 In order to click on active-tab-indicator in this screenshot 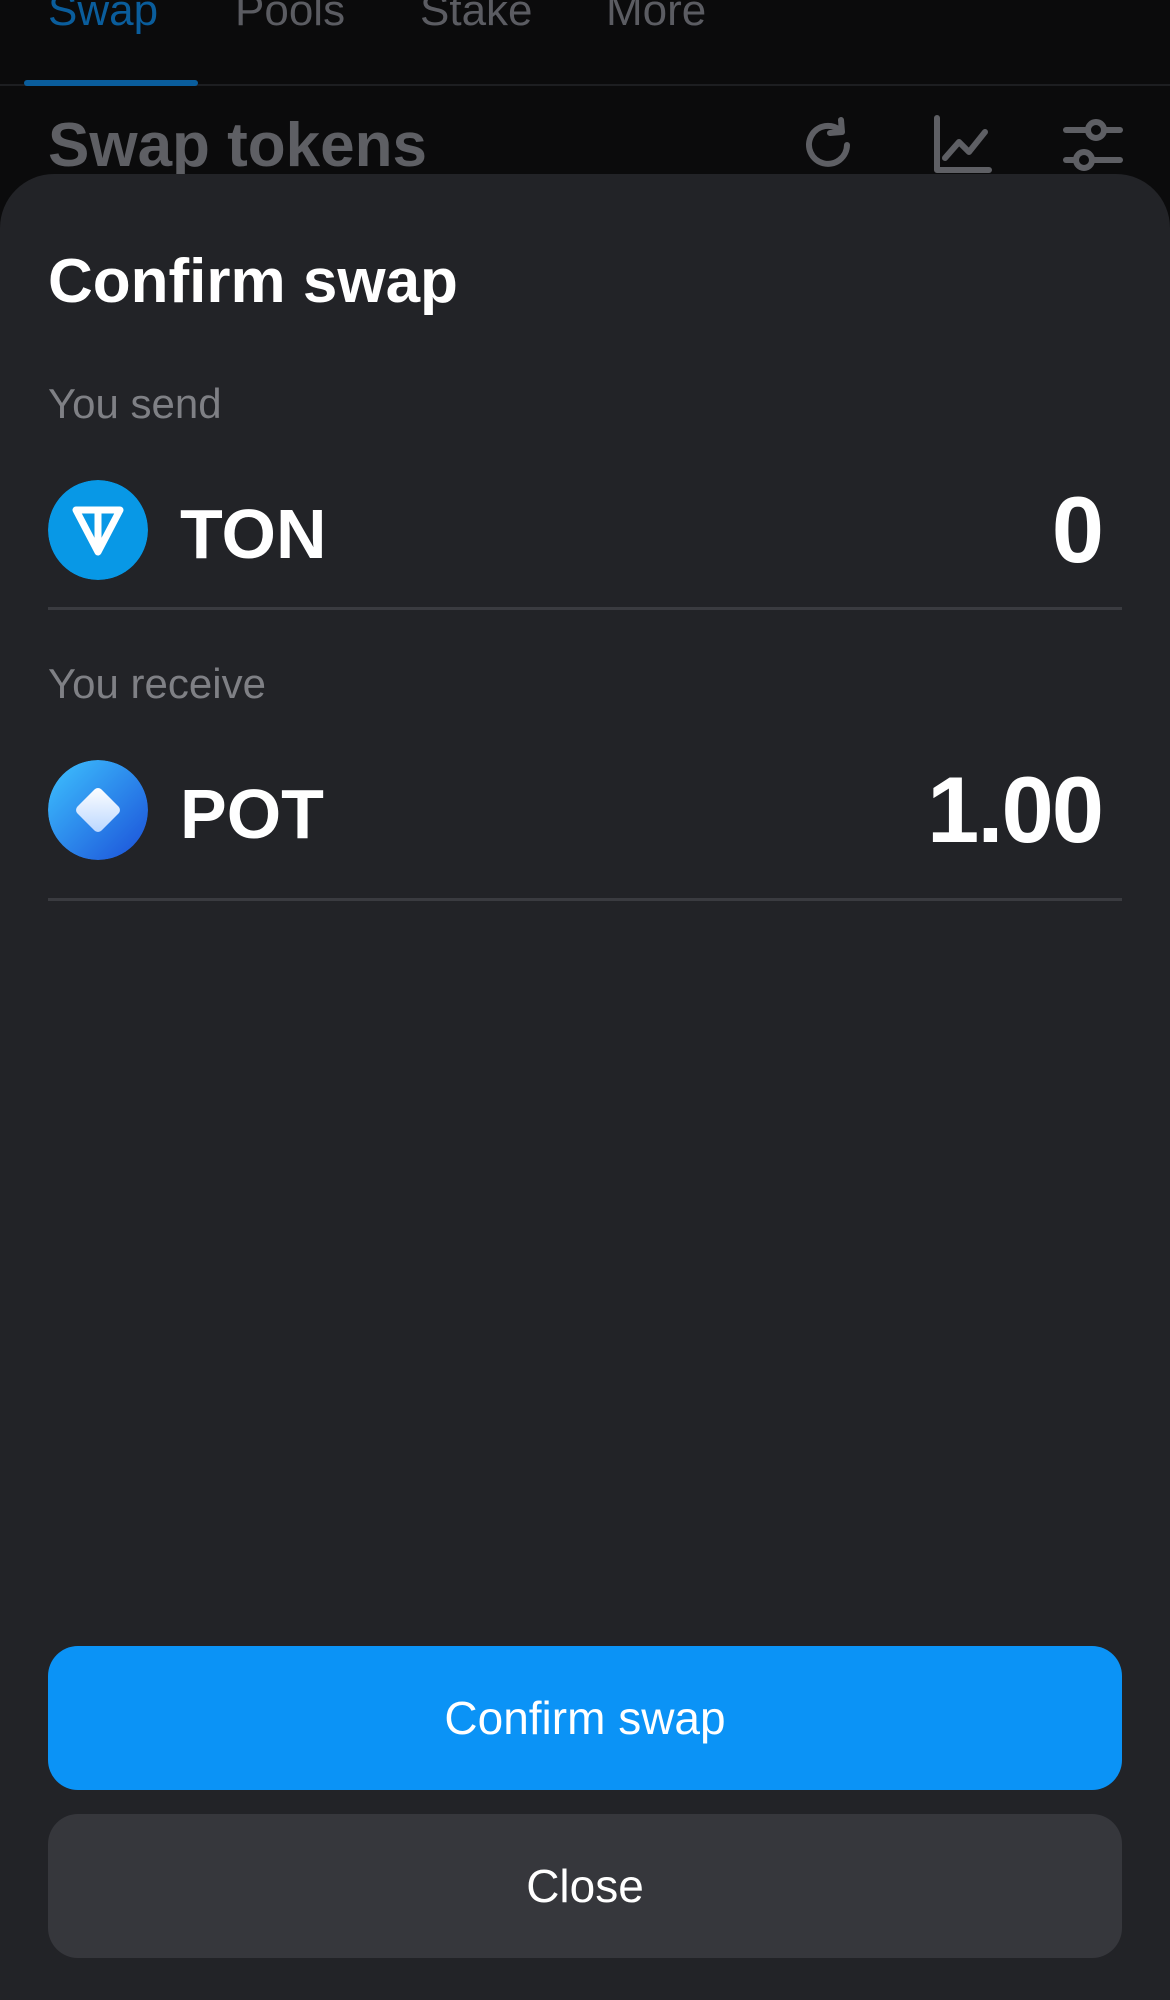, I will do `click(111, 83)`.